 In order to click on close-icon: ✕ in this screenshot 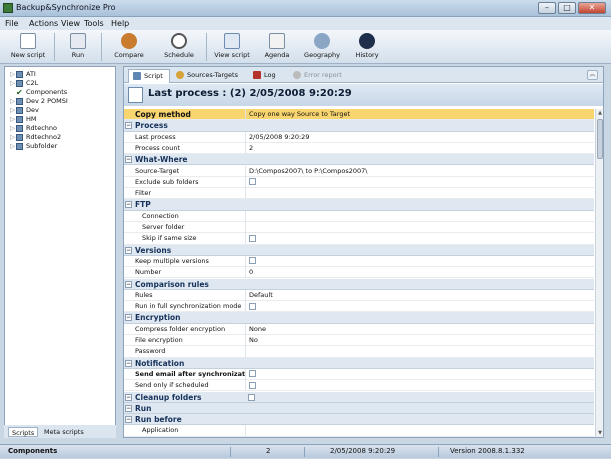, I will do `click(592, 8)`.